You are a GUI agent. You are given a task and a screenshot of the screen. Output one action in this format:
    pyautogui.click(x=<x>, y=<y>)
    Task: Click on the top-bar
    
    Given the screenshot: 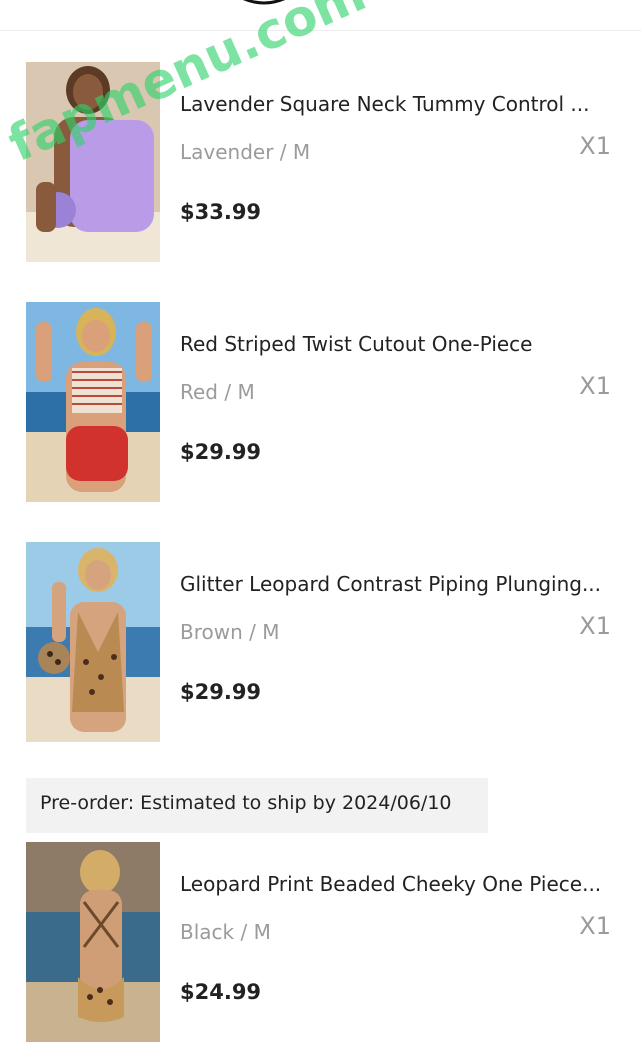 What is the action you would take?
    pyautogui.click(x=320, y=15)
    